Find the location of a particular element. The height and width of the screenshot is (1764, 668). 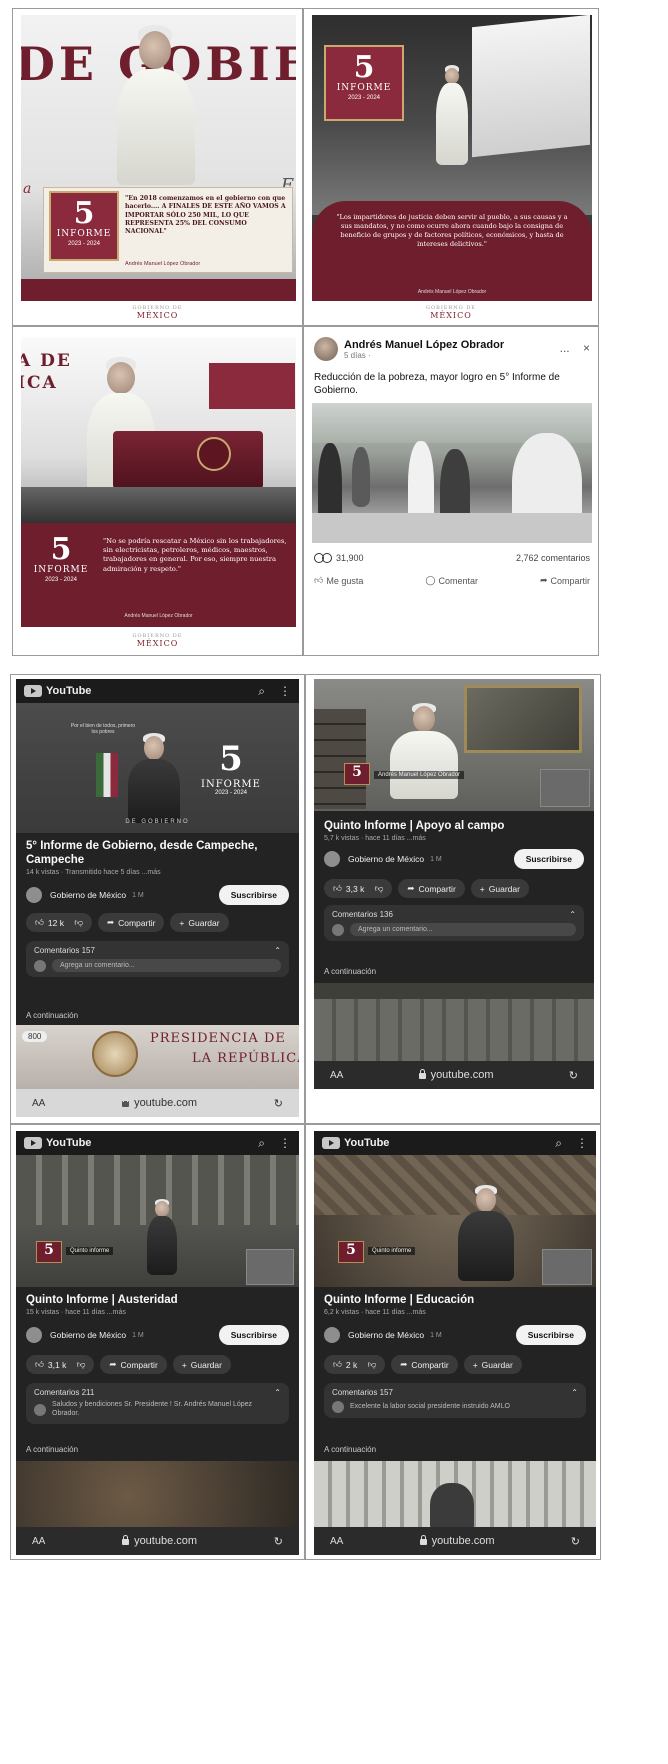

like-button: 👍︎ 2 k 👎︎ is located at coordinates (355, 1364).